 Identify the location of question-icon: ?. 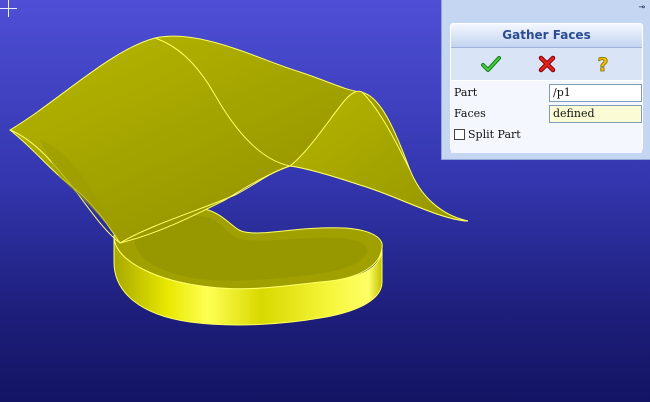
(603, 65).